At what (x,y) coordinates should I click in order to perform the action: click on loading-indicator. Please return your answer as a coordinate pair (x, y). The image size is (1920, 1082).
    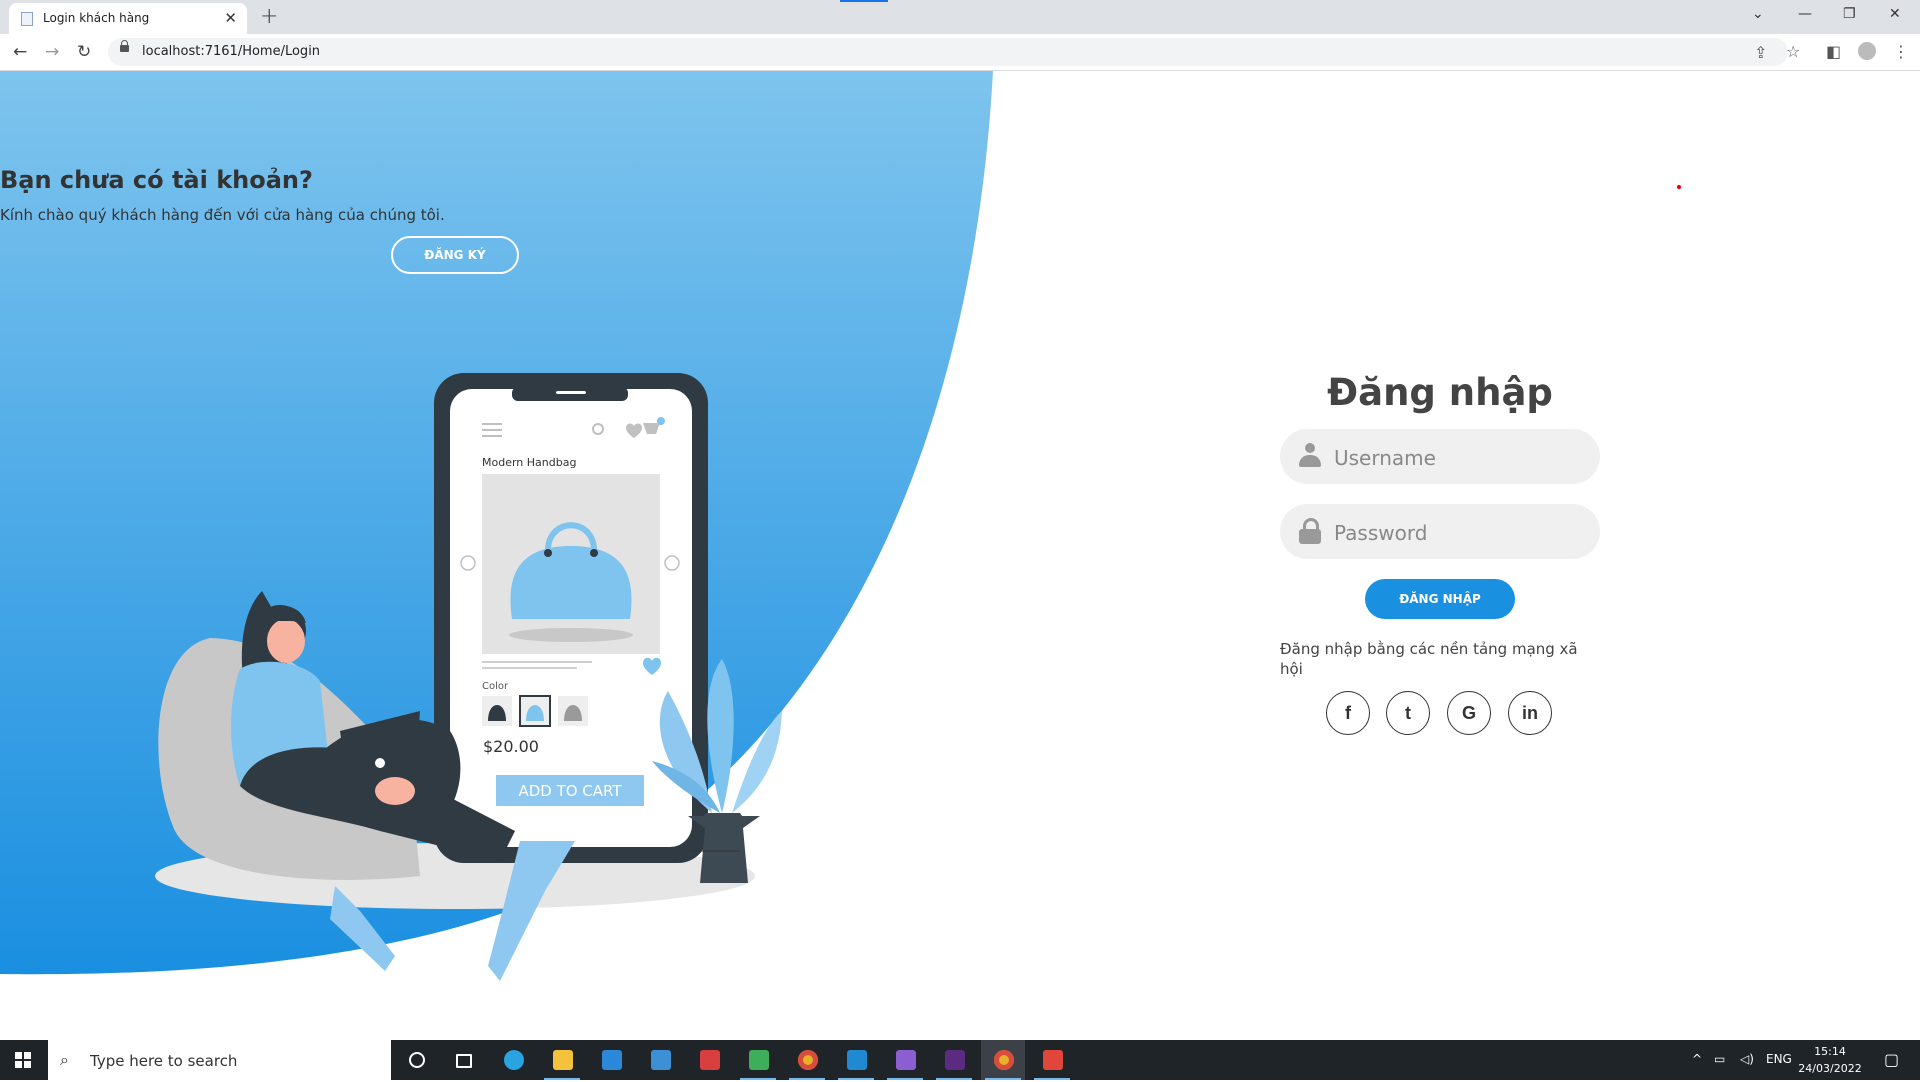
    Looking at the image, I should click on (864, 1).